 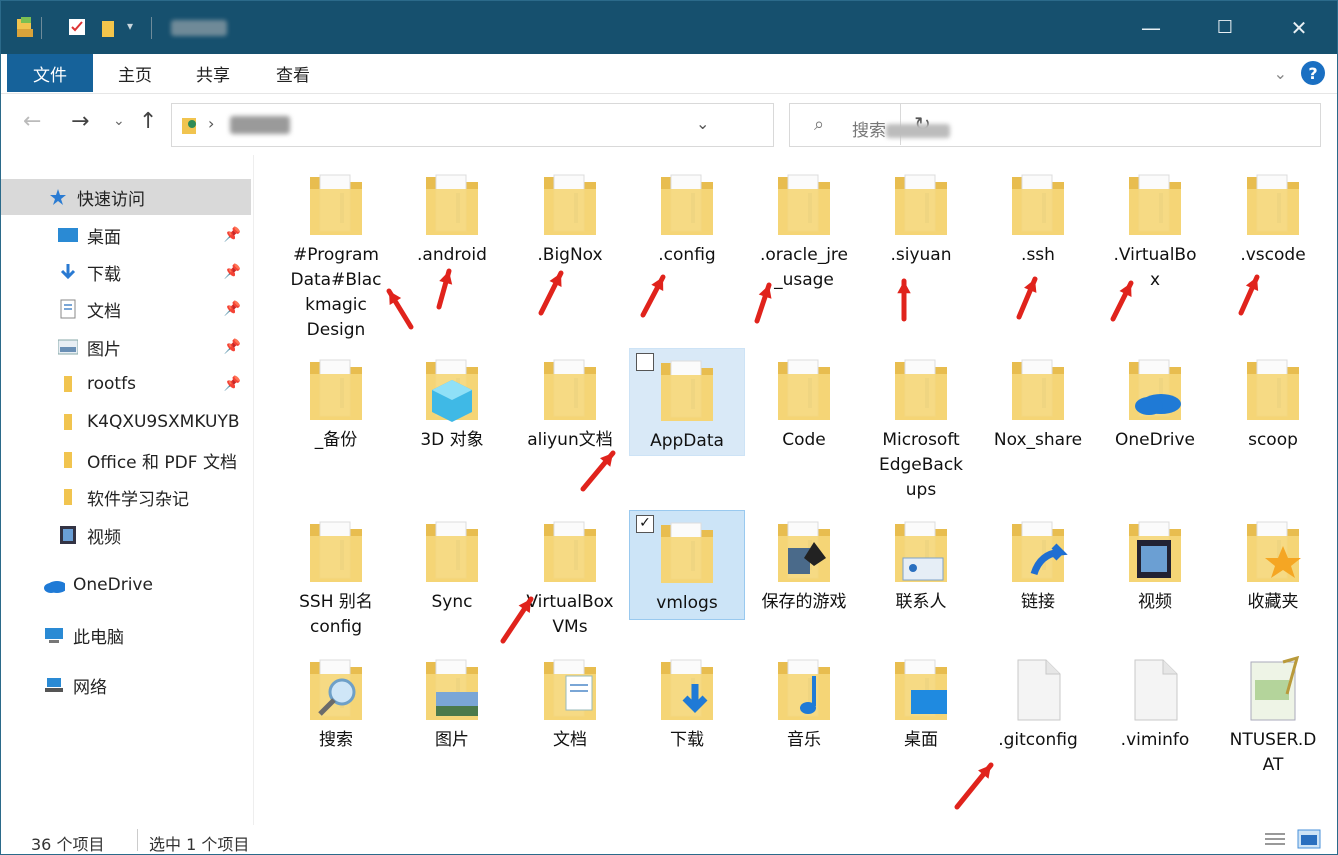 What do you see at coordinates (137, 31) in the screenshot?
I see `customize-qat-icon: ▾` at bounding box center [137, 31].